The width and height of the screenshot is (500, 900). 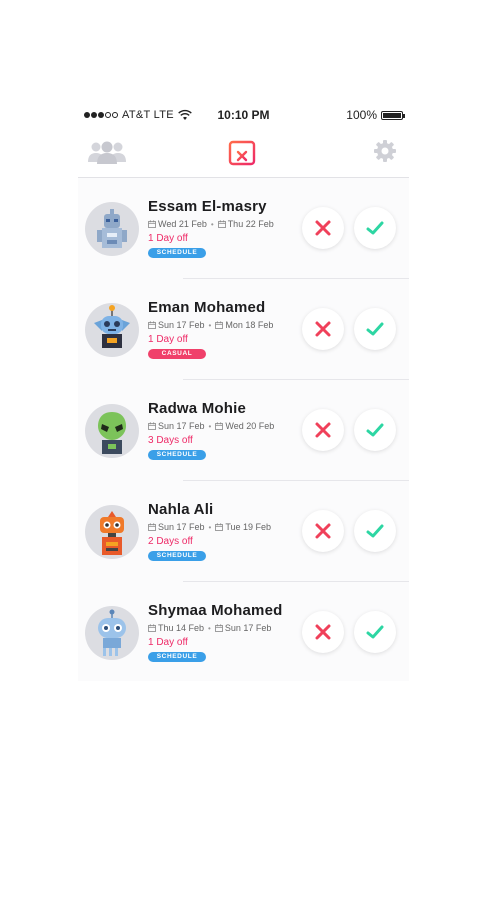 What do you see at coordinates (248, 527) in the screenshot?
I see `end-date: Tue 19 Feb` at bounding box center [248, 527].